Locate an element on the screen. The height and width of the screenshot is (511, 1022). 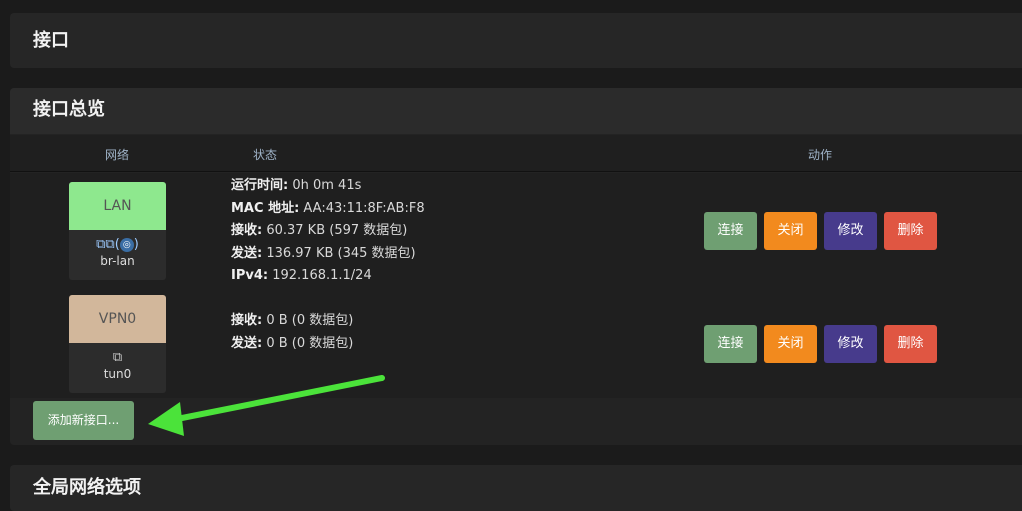
global-options-title: 全局网络选项 is located at coordinates (87, 487).